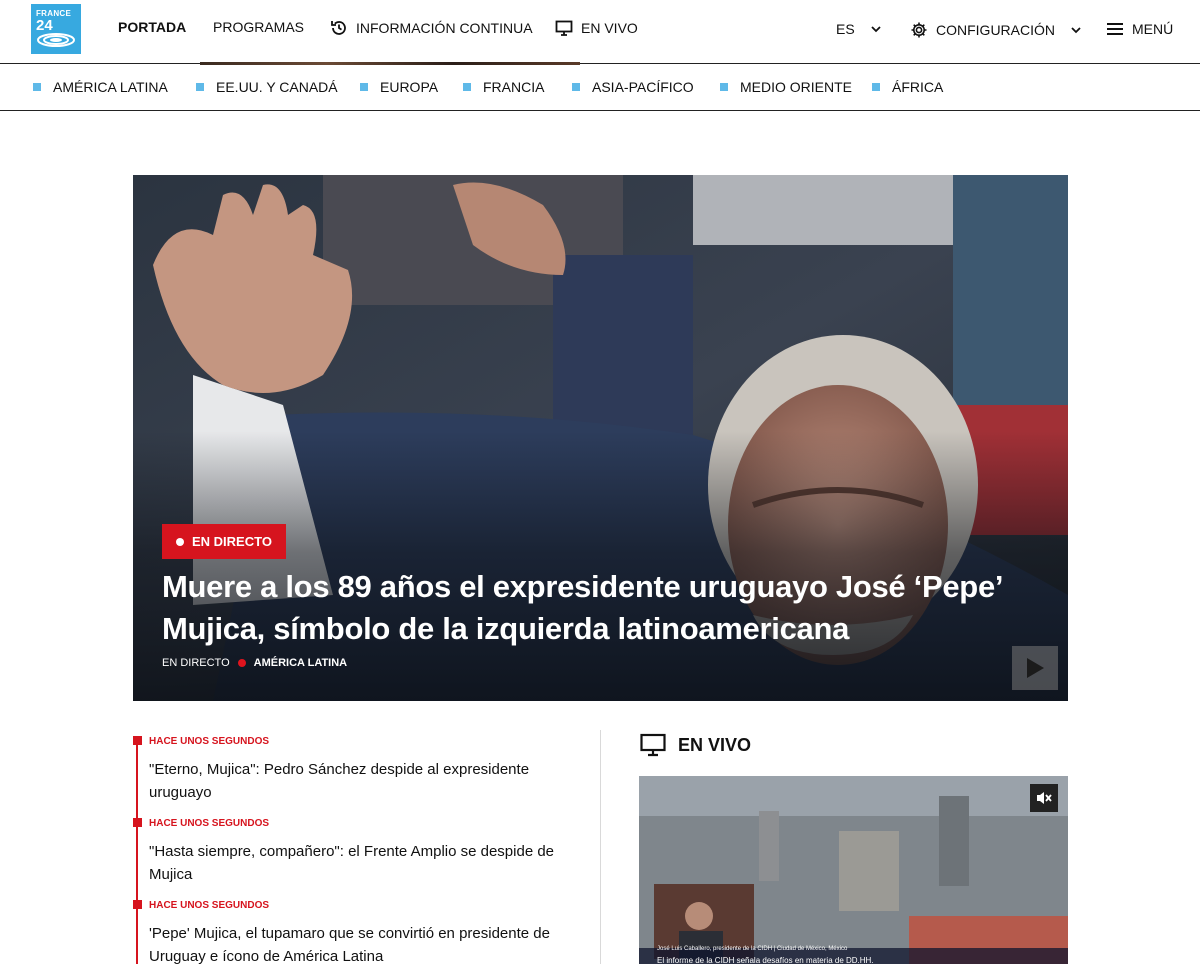 Image resolution: width=1200 pixels, height=964 pixels. I want to click on france24-logo: FRANCE 24, so click(56, 29).